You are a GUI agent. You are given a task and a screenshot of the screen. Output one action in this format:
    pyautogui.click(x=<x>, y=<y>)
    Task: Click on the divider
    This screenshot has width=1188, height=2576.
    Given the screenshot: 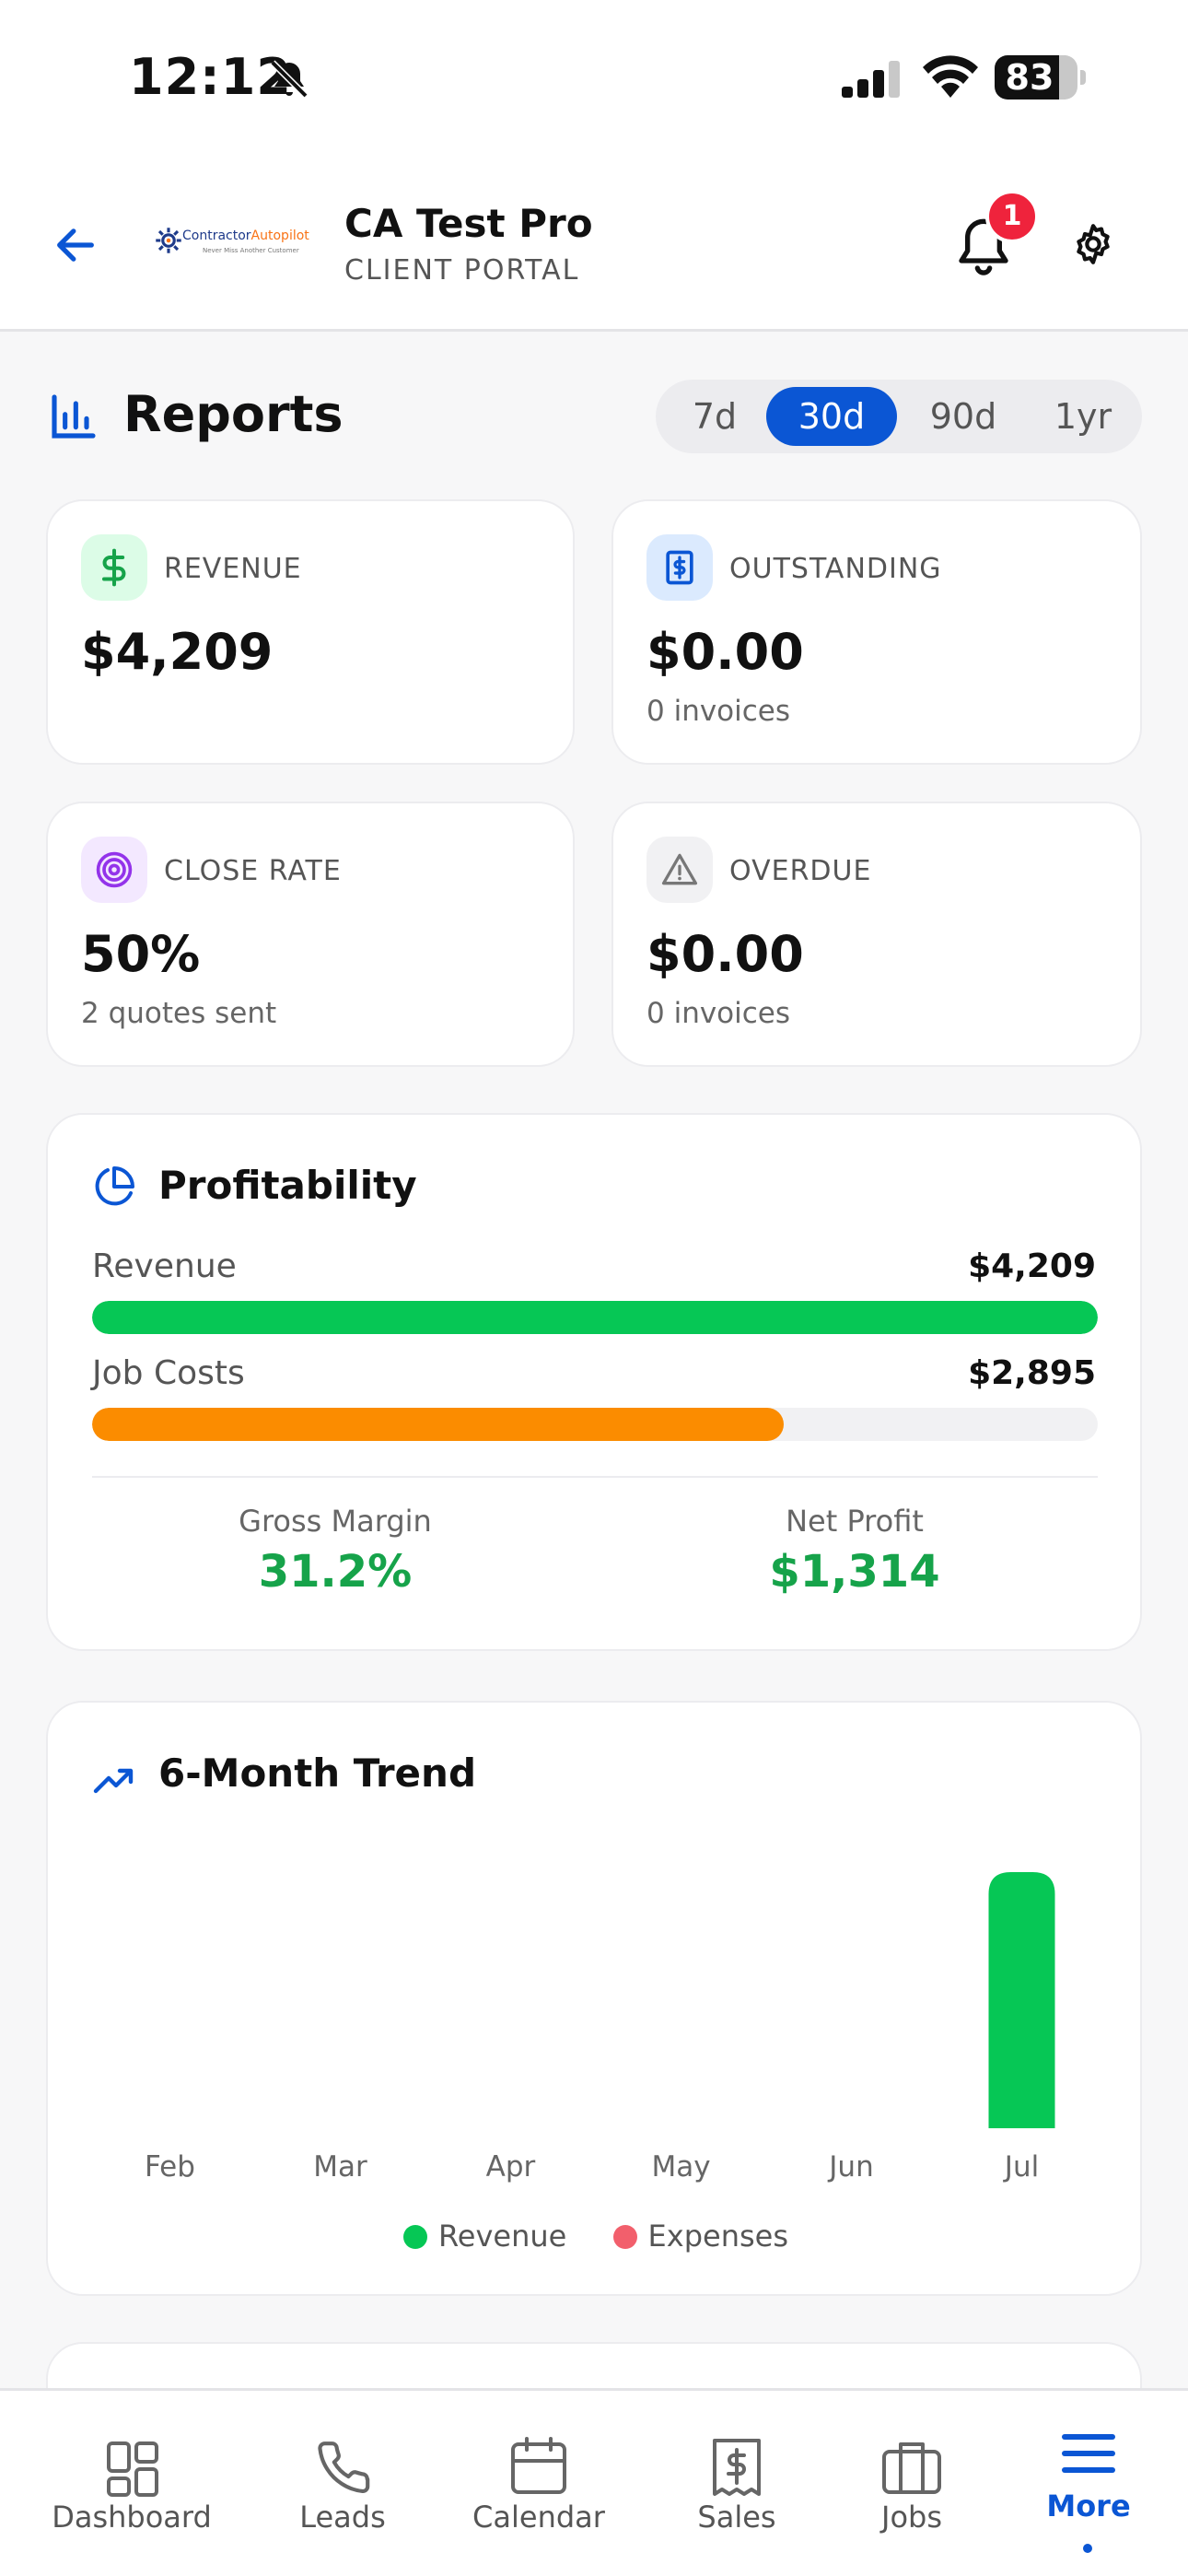 What is the action you would take?
    pyautogui.click(x=595, y=1477)
    